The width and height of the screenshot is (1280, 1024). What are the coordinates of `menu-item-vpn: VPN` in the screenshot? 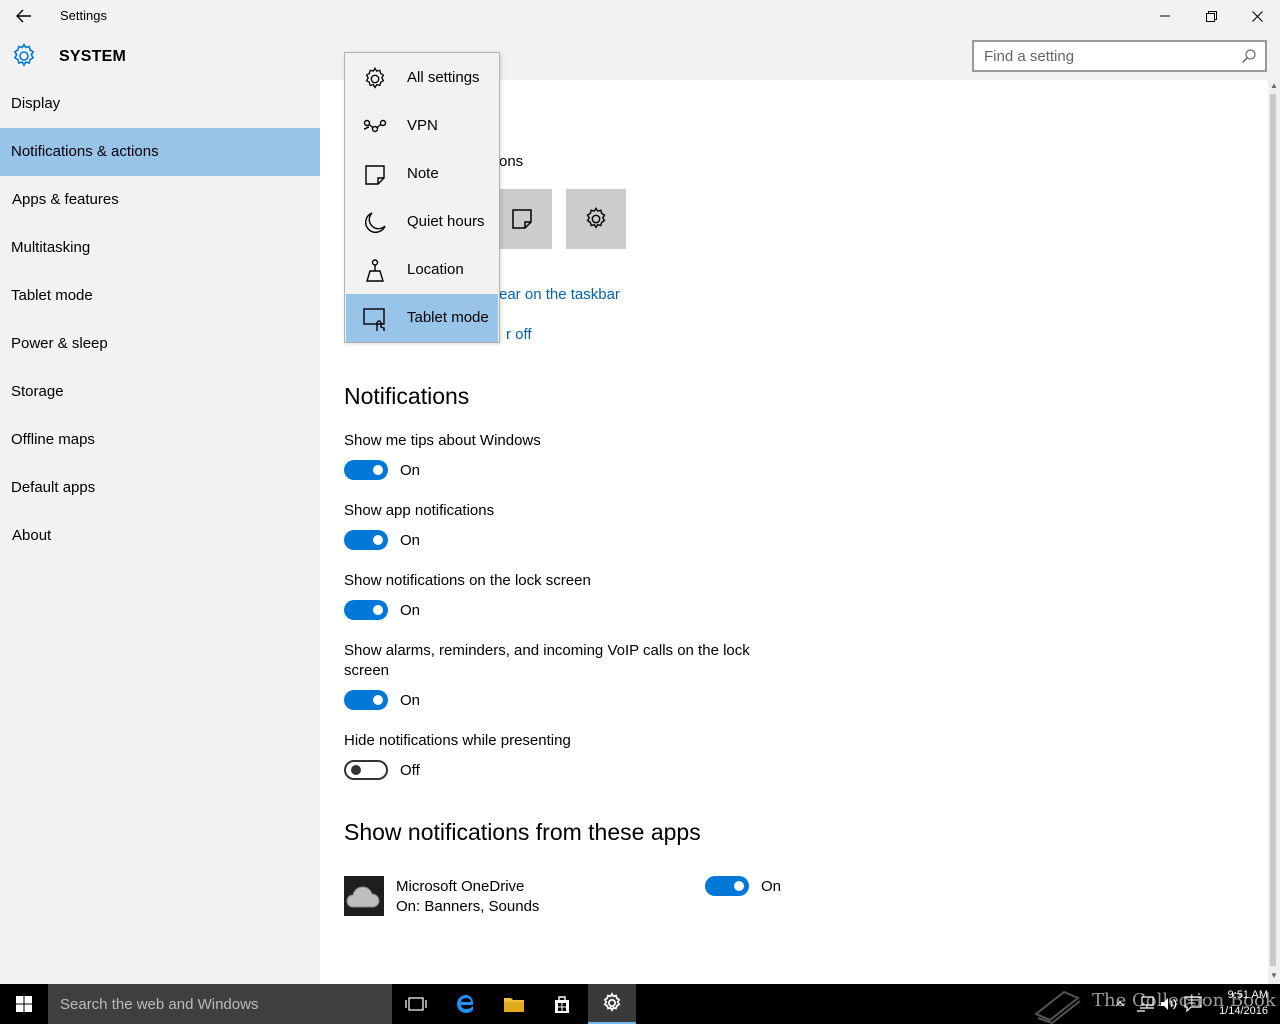 It's located at (422, 126).